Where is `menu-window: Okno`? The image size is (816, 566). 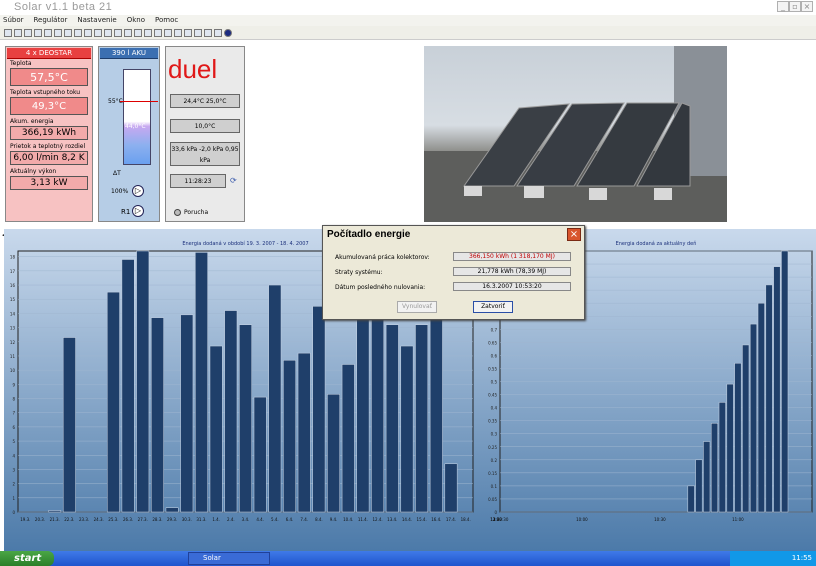 menu-window: Okno is located at coordinates (136, 20).